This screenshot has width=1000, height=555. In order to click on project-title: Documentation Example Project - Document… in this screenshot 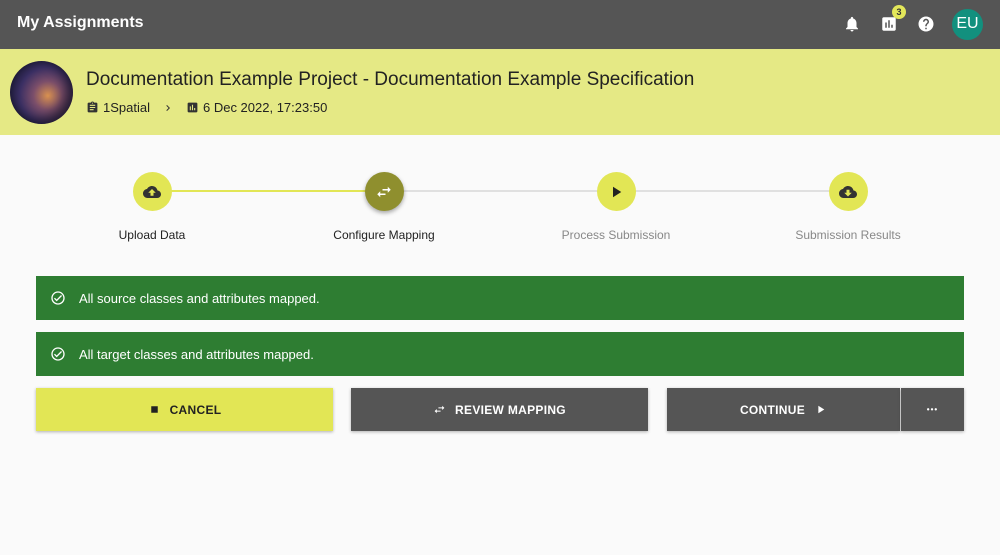, I will do `click(390, 79)`.